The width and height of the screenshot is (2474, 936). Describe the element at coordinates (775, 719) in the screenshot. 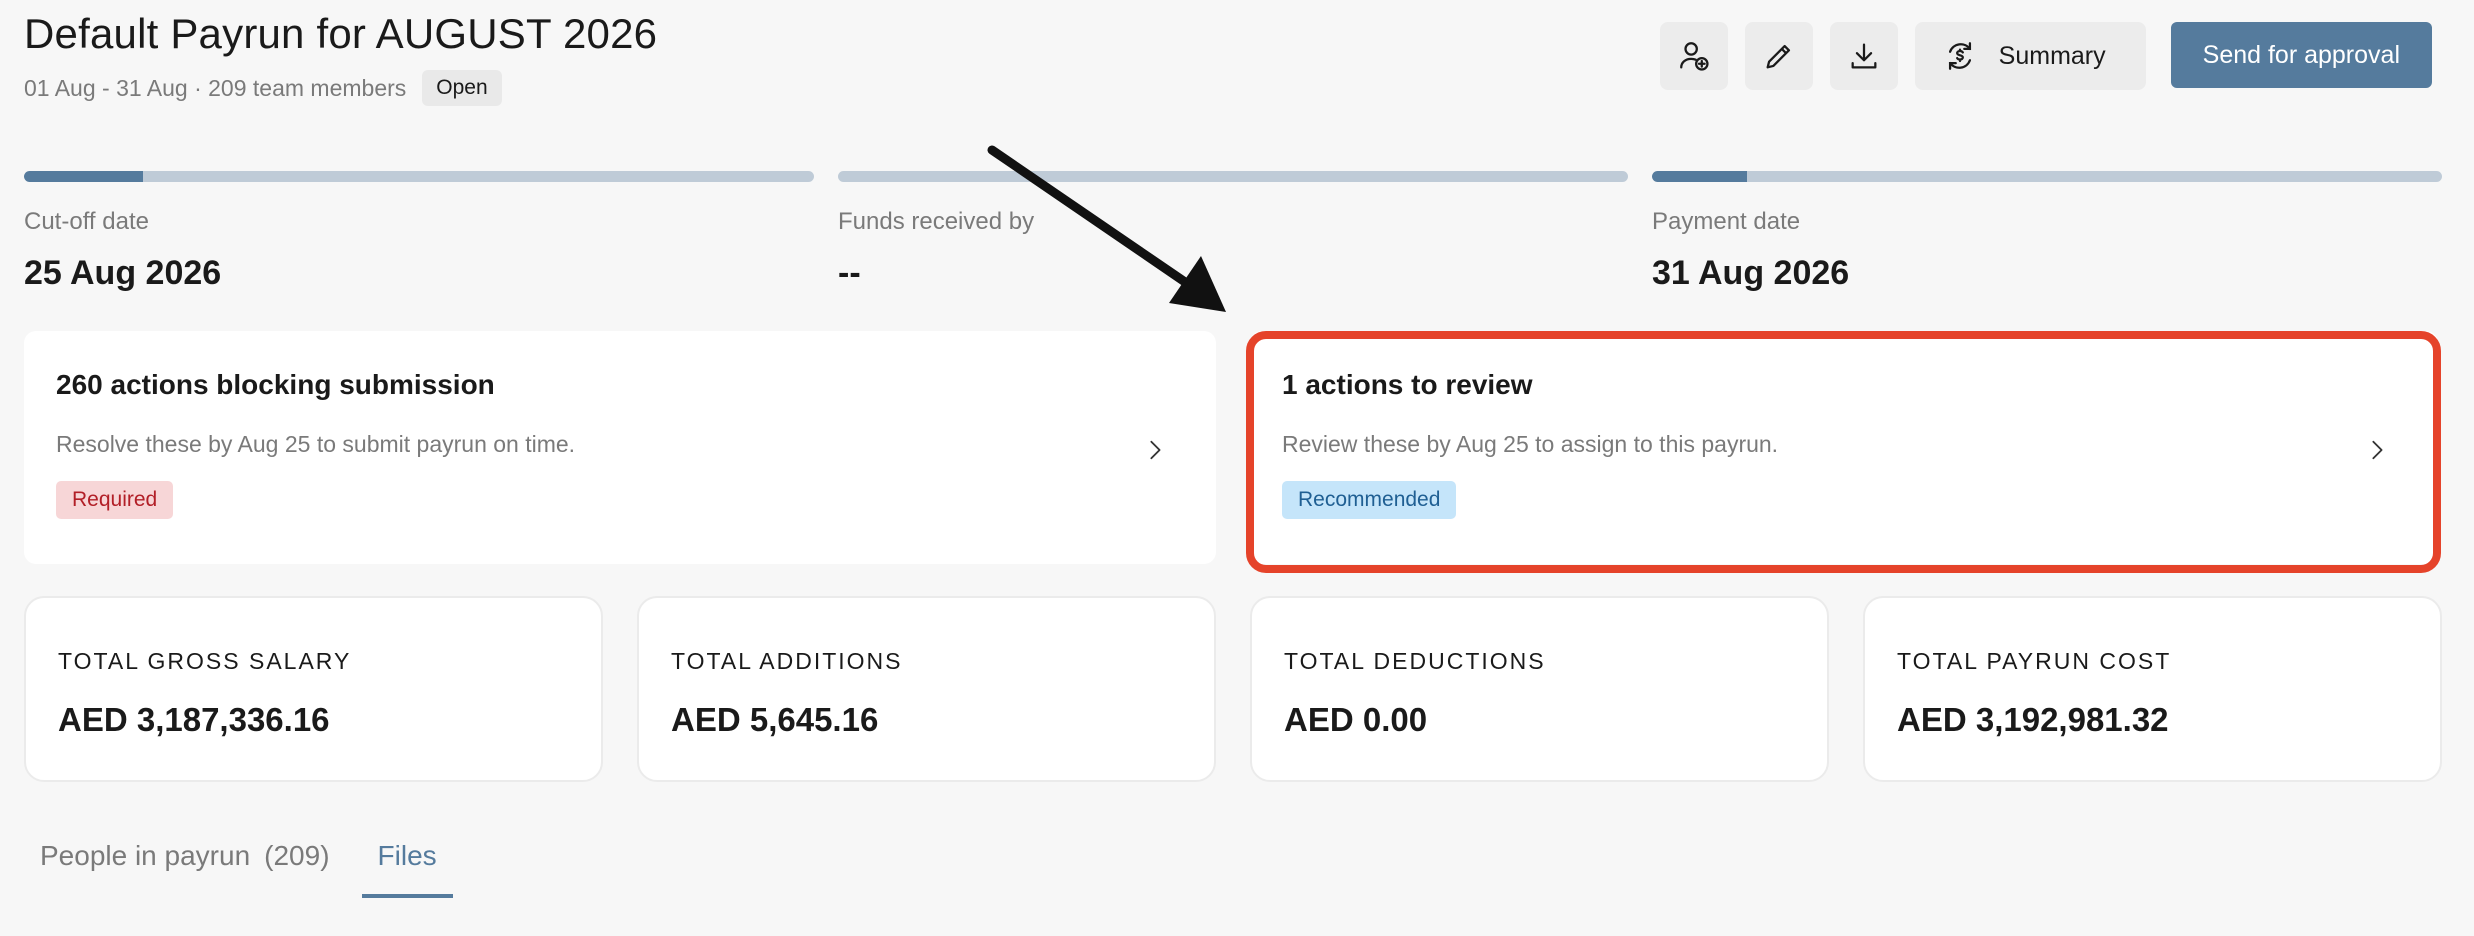

I see `total-value: AED 5,645.16` at that location.